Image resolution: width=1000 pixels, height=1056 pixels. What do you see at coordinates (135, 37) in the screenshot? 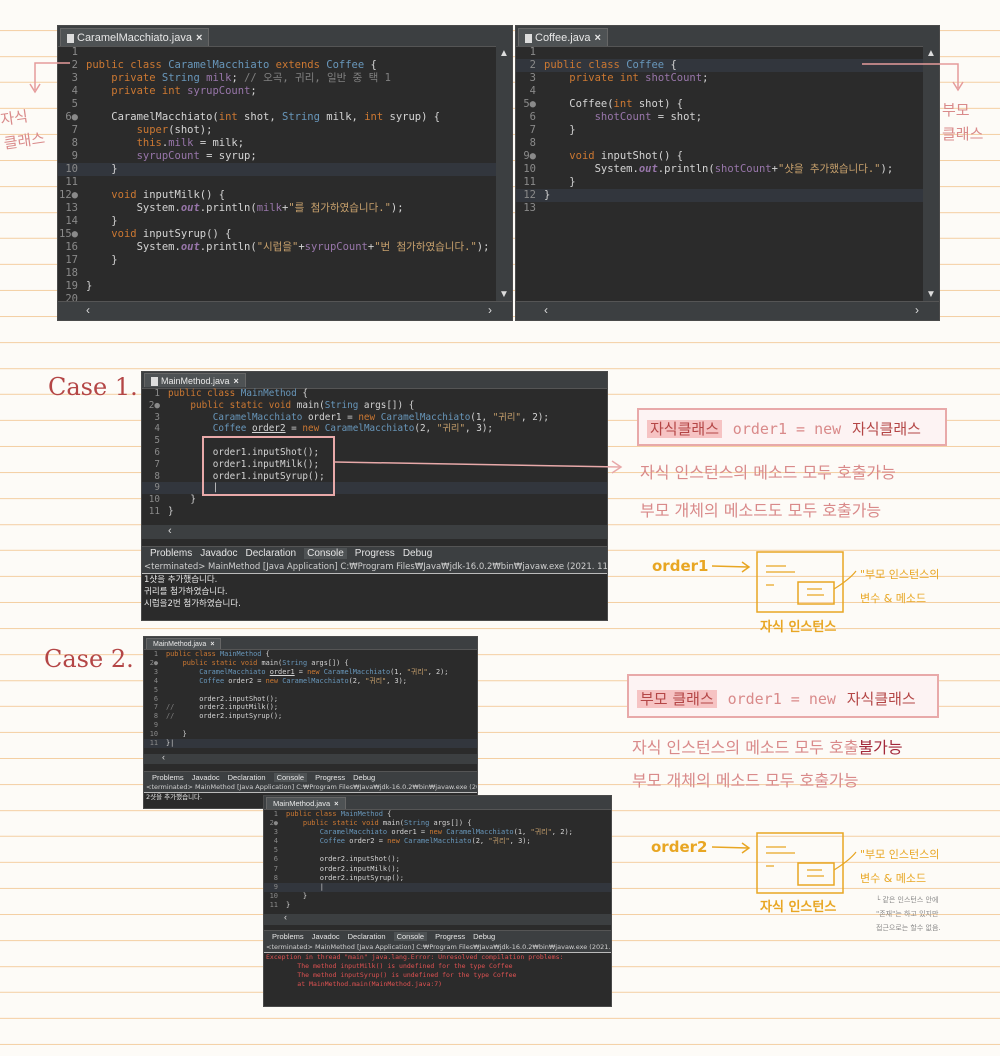
I see `tab-caramelmacchiato: CaramelMacchiato.java ×` at bounding box center [135, 37].